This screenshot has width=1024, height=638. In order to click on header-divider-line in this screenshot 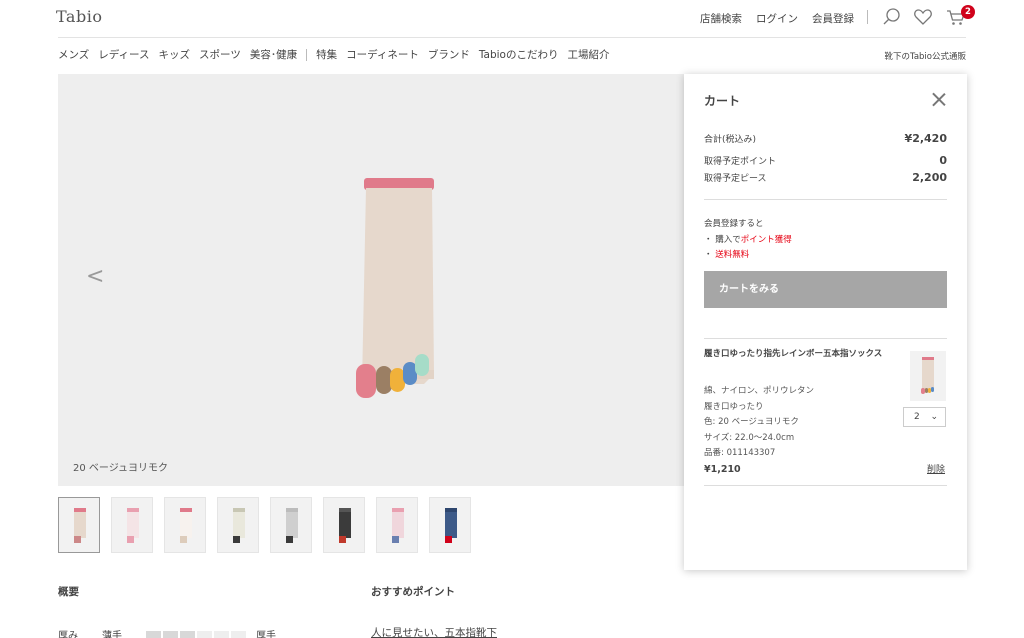, I will do `click(512, 37)`.